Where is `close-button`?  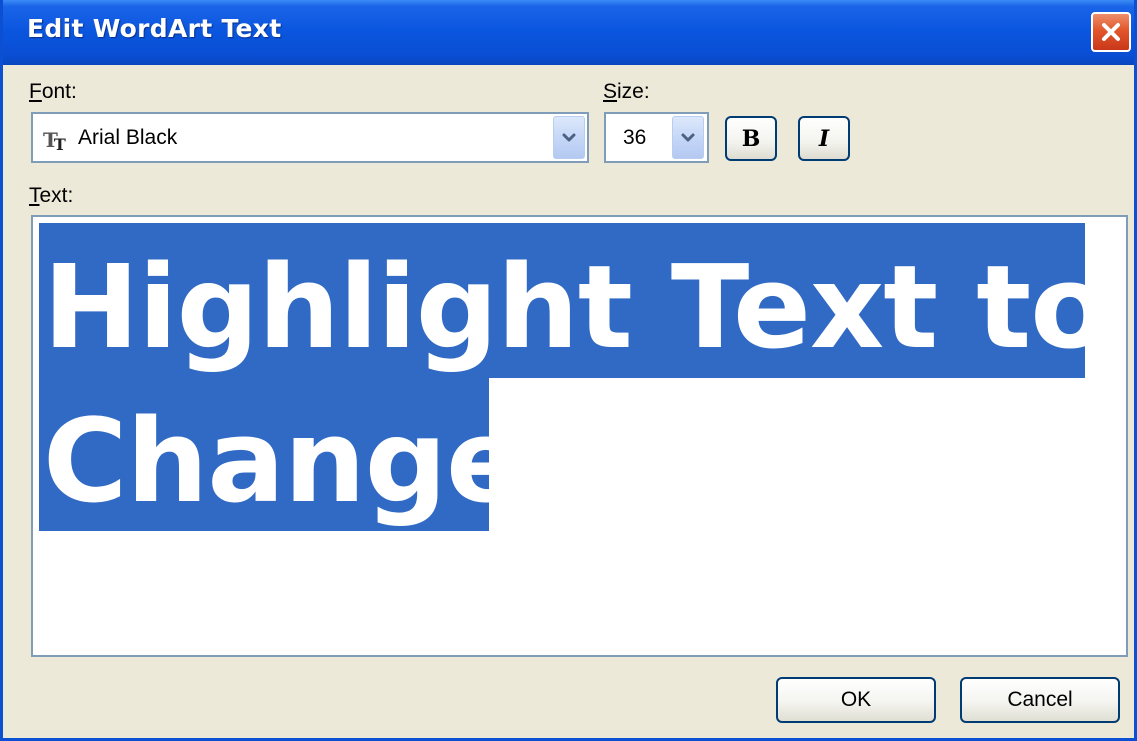 close-button is located at coordinates (1111, 32).